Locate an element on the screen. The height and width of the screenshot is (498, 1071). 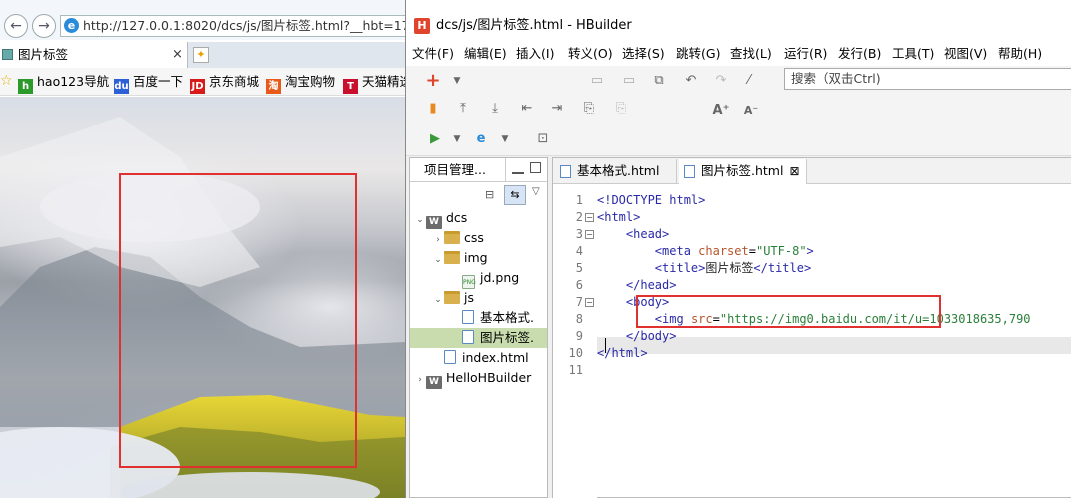
menu-item-11: 帮助(H) is located at coordinates (1020, 54).